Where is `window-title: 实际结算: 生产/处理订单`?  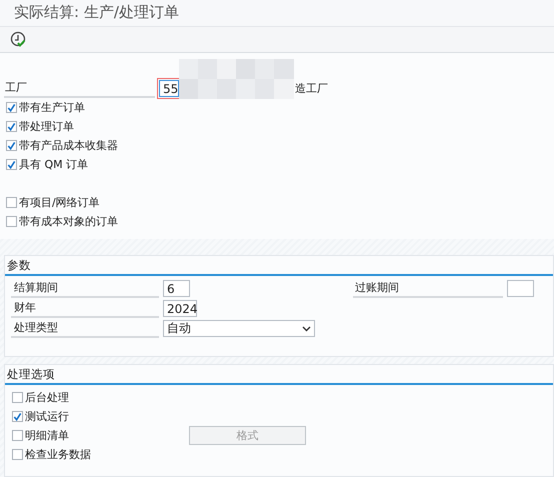
window-title: 实际结算: 生产/处理订单 is located at coordinates (96, 12).